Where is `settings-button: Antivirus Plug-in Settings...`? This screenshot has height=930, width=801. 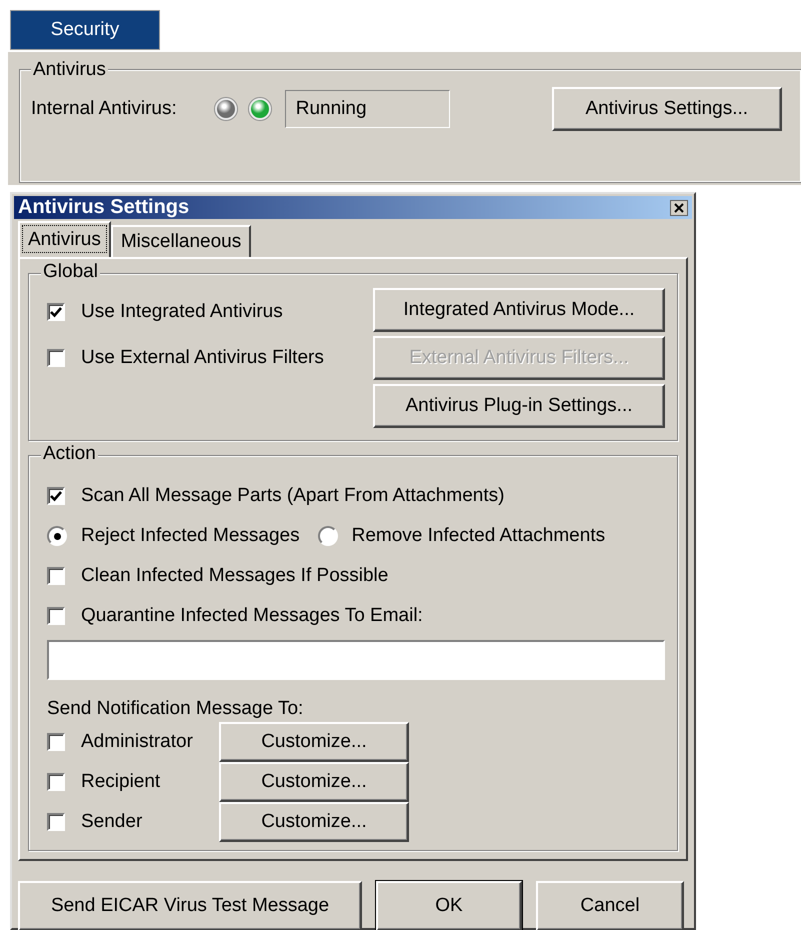
settings-button: Antivirus Plug-in Settings... is located at coordinates (519, 406).